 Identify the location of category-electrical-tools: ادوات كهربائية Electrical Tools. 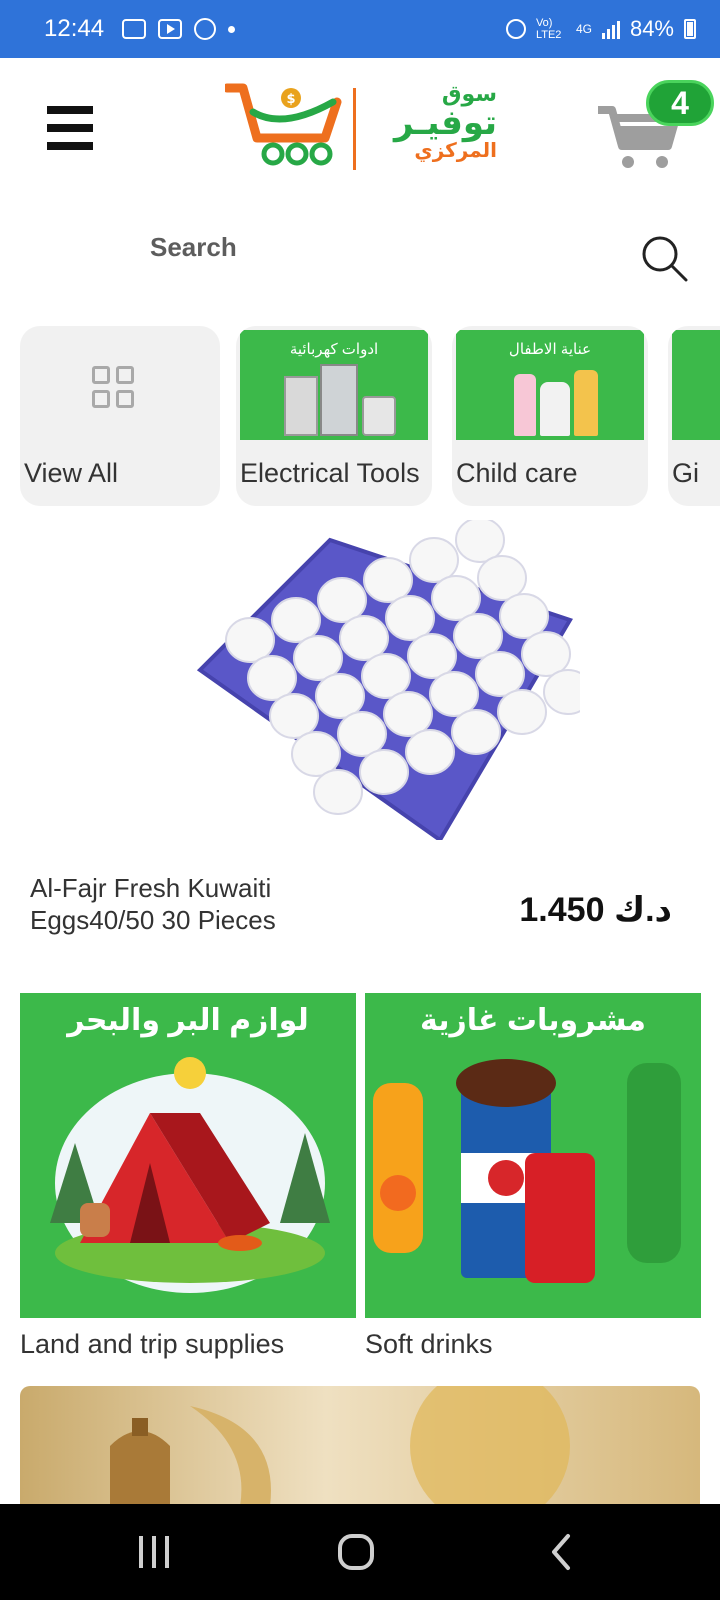
(334, 416).